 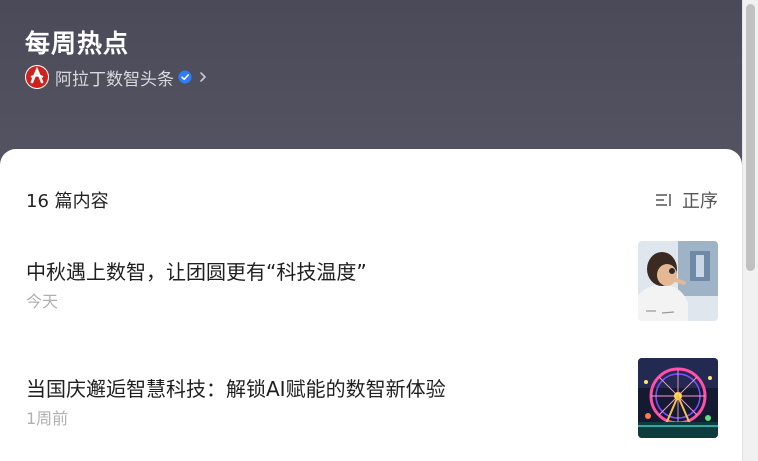 I want to click on article-time: 1周前, so click(x=47, y=418).